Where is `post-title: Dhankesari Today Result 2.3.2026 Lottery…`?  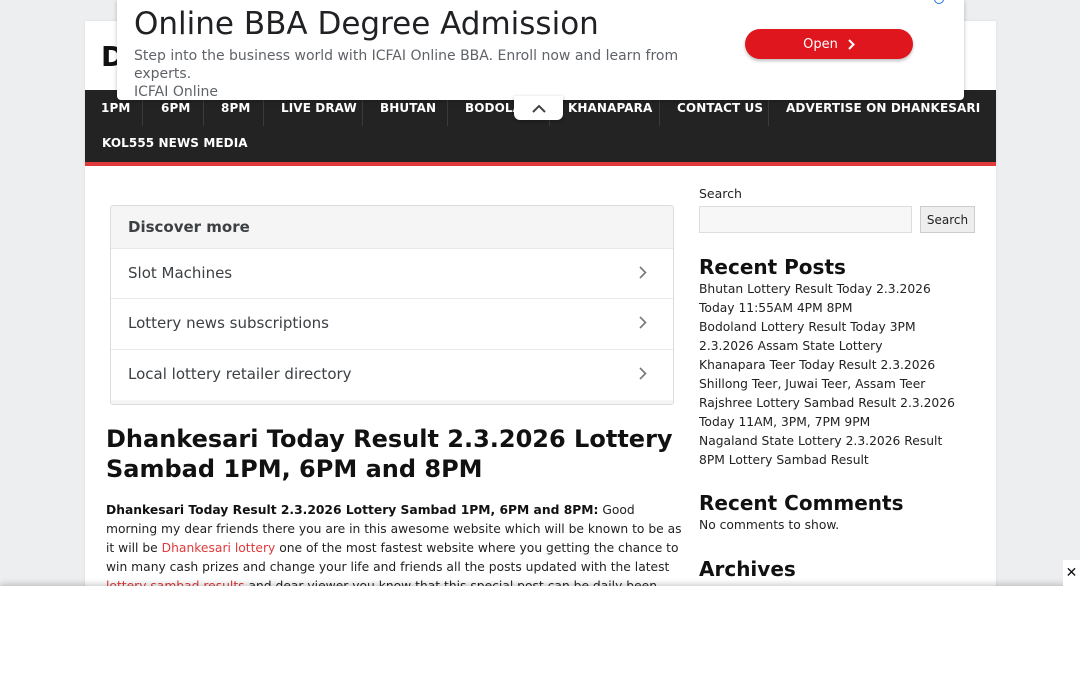 post-title: Dhankesari Today Result 2.3.2026 Lottery… is located at coordinates (389, 454).